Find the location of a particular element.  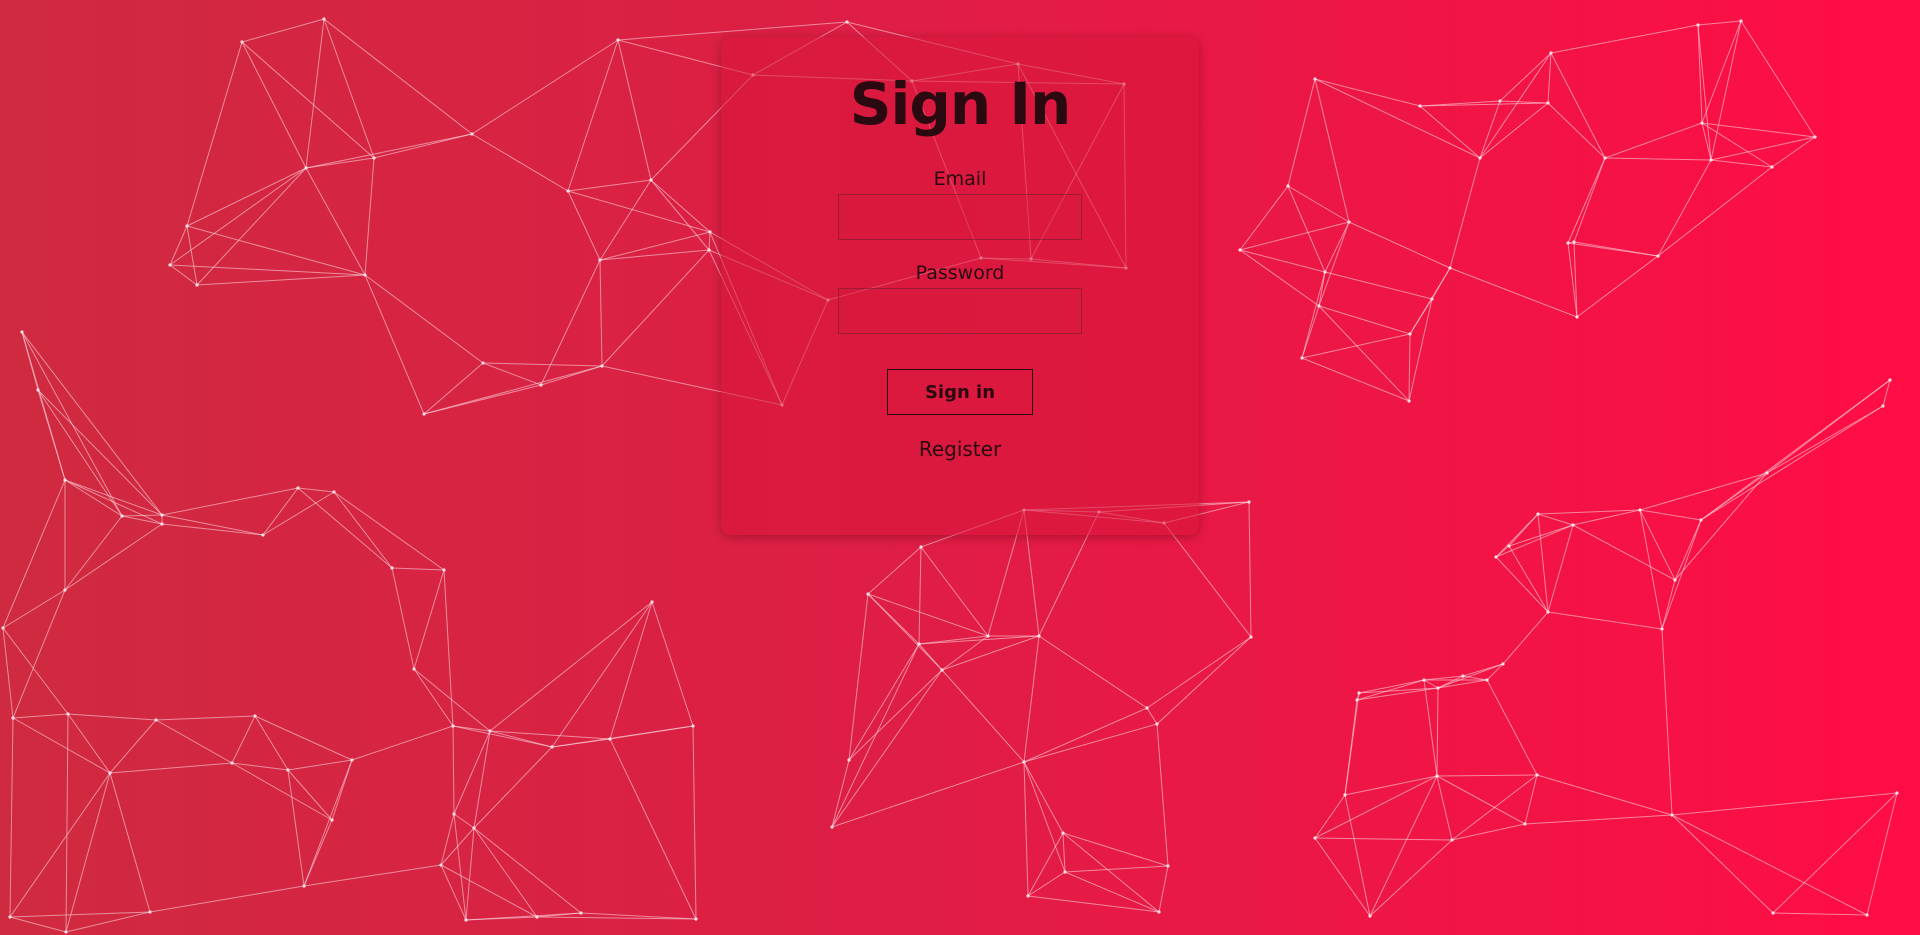

signin-button: Sign in is located at coordinates (960, 392).